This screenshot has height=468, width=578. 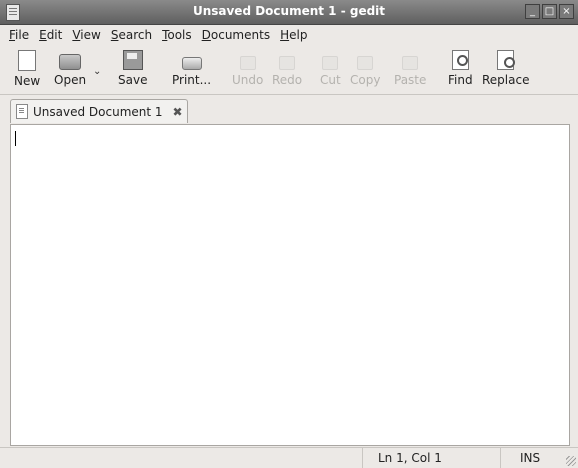 What do you see at coordinates (70, 62) in the screenshot?
I see `open-folder-icon` at bounding box center [70, 62].